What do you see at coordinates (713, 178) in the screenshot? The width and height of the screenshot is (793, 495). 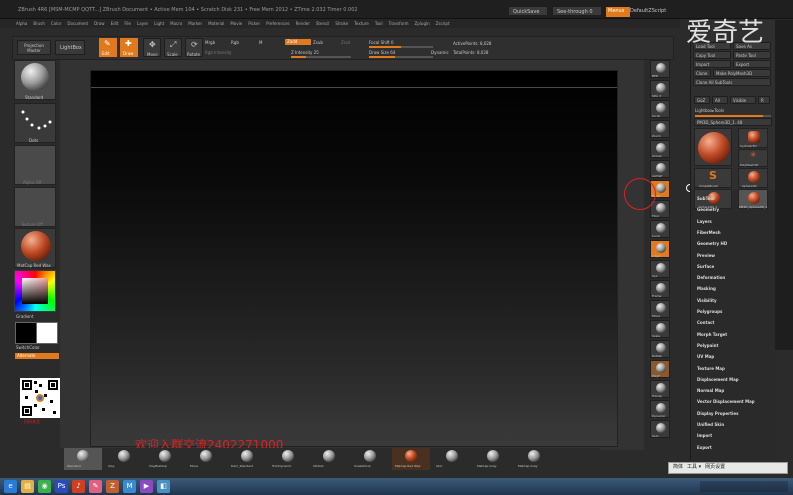 I see `tool-simplebrush: S SimpleBrush` at bounding box center [713, 178].